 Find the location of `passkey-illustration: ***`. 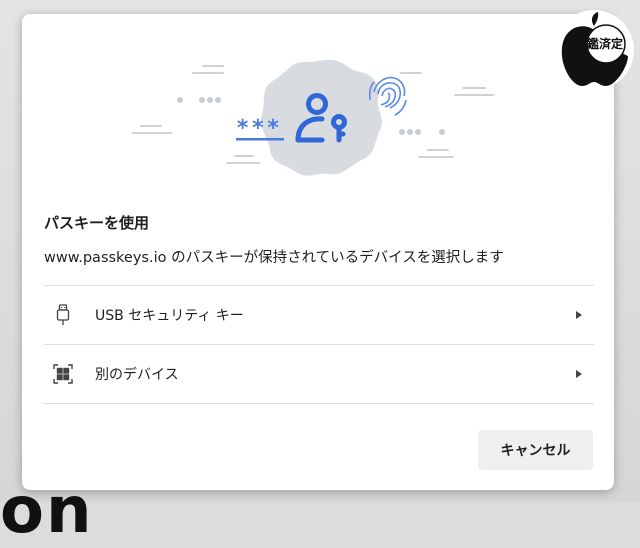

passkey-illustration: *** is located at coordinates (313, 118).